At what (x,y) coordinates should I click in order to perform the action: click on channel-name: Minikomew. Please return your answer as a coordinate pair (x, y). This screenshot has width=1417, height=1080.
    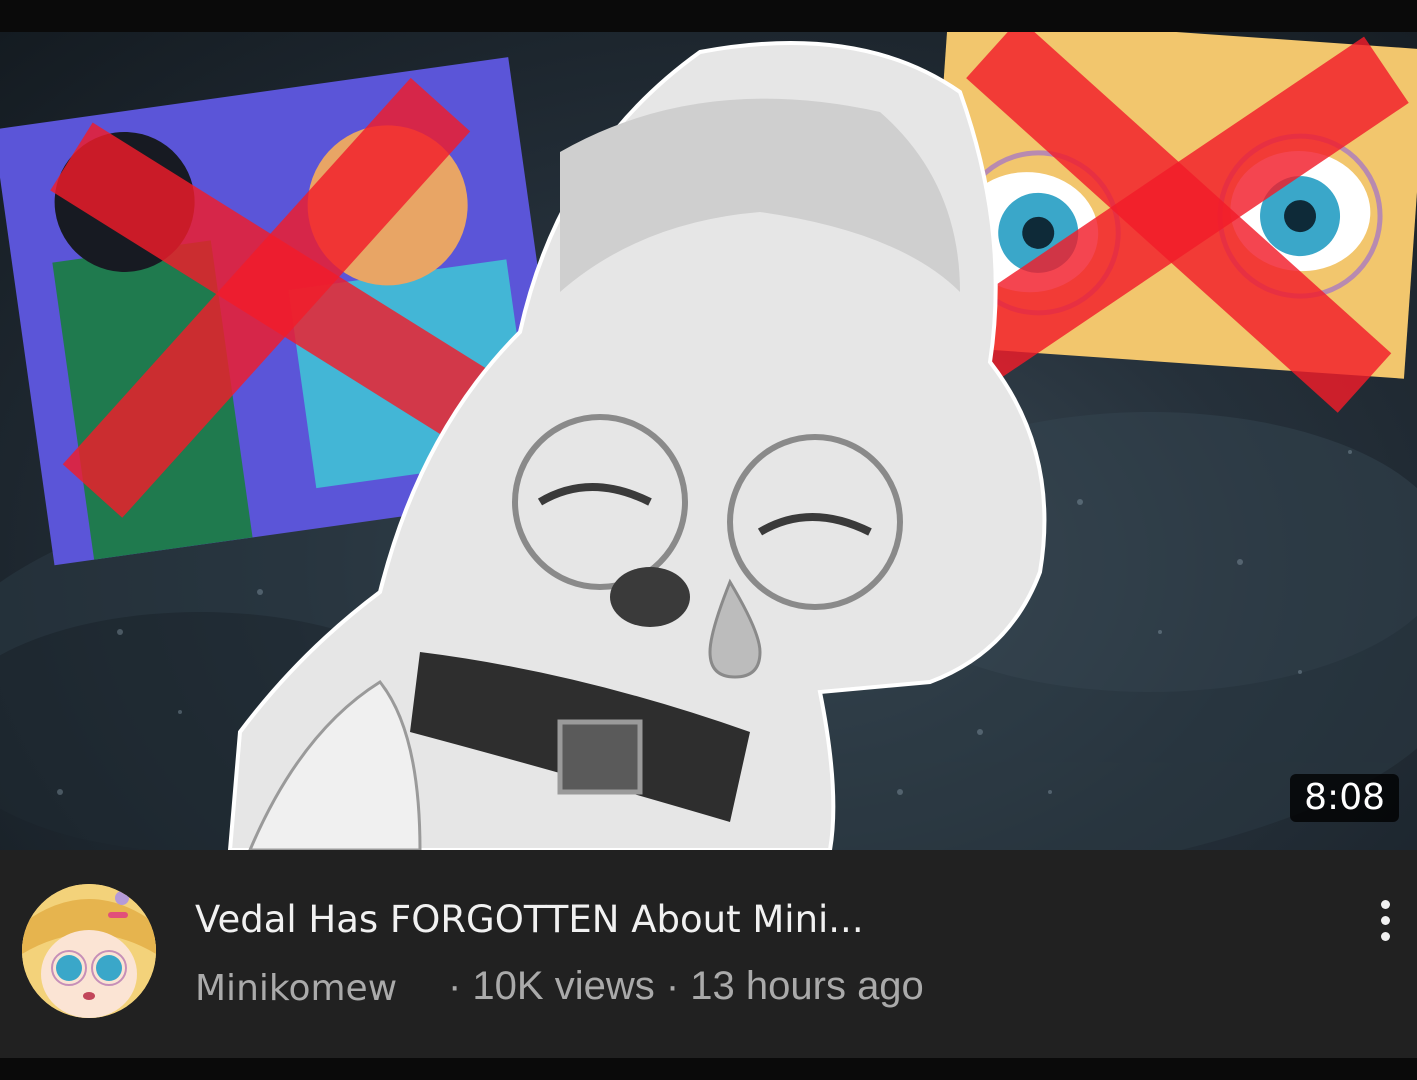
    Looking at the image, I should click on (296, 988).